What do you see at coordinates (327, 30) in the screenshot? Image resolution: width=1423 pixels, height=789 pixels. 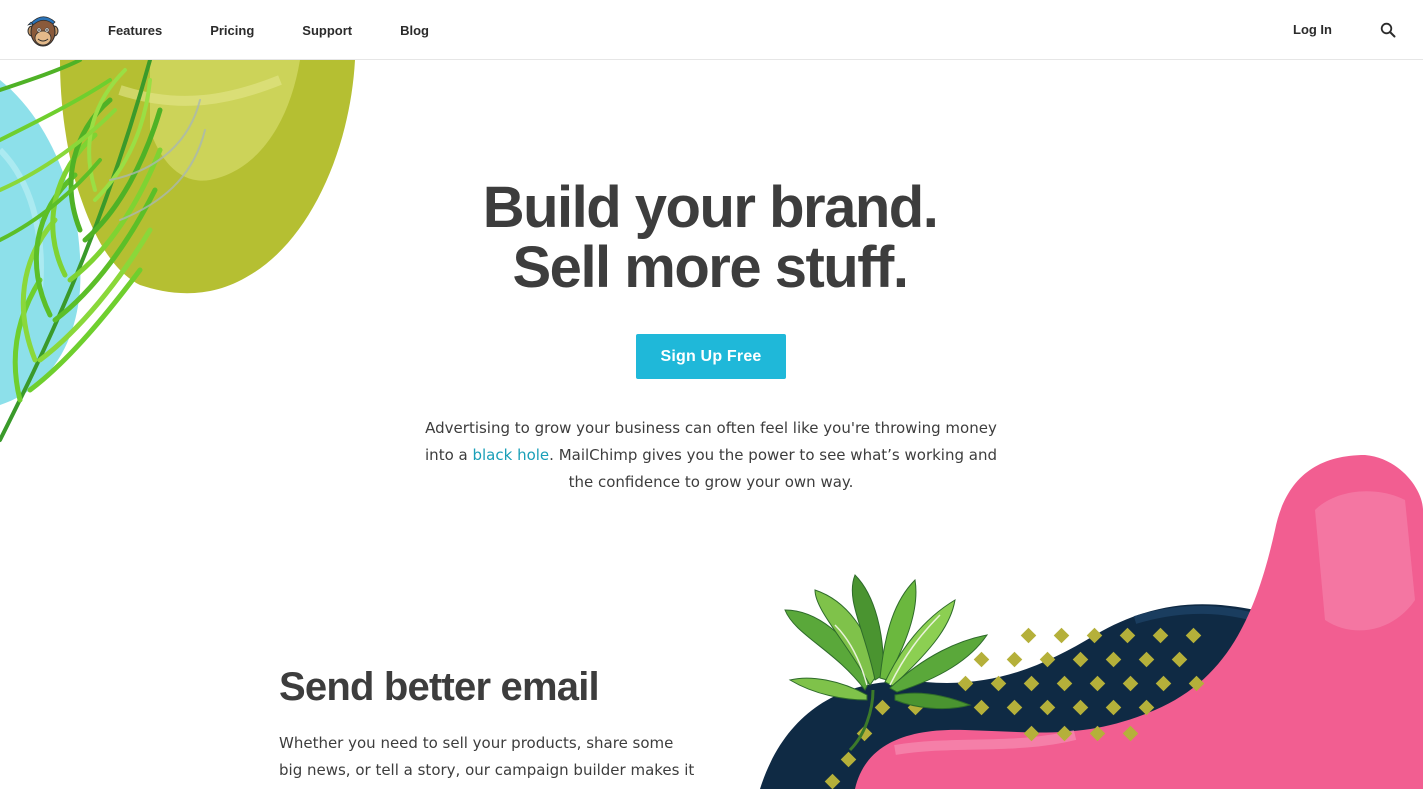 I see `nav-support: Support` at bounding box center [327, 30].